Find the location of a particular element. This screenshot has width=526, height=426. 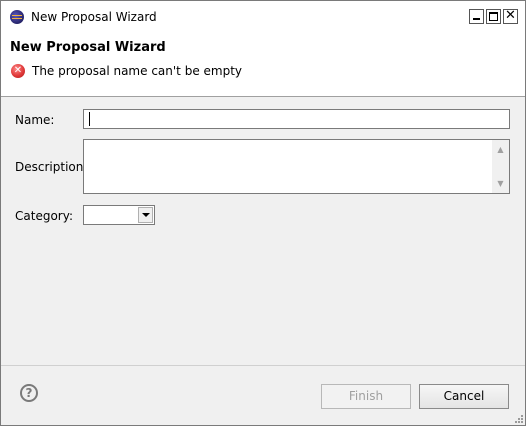

scroll-up-icon: ▲ is located at coordinates (500, 149).